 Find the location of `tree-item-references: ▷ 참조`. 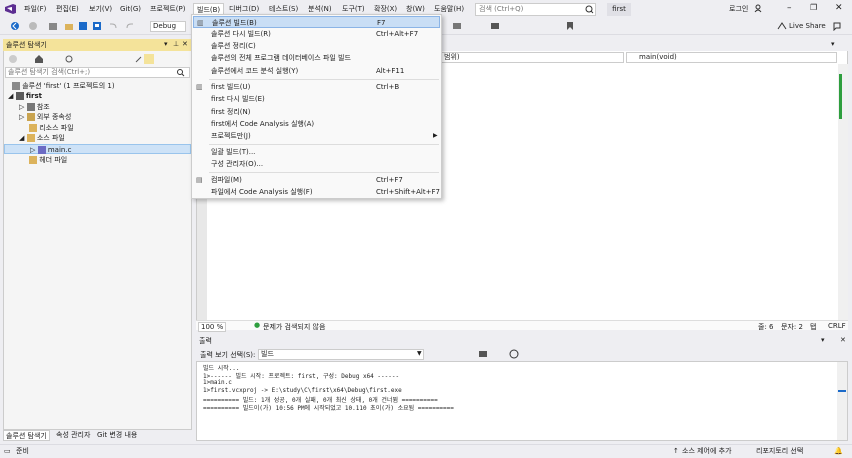

tree-item-references: ▷ 참조 is located at coordinates (34, 107).